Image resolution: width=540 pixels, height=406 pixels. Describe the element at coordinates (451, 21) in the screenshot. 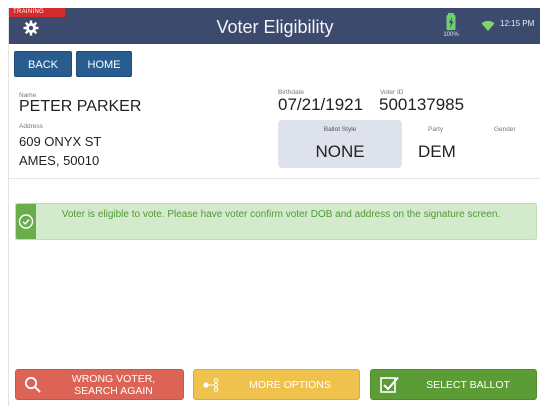

I see `battery-icon` at that location.